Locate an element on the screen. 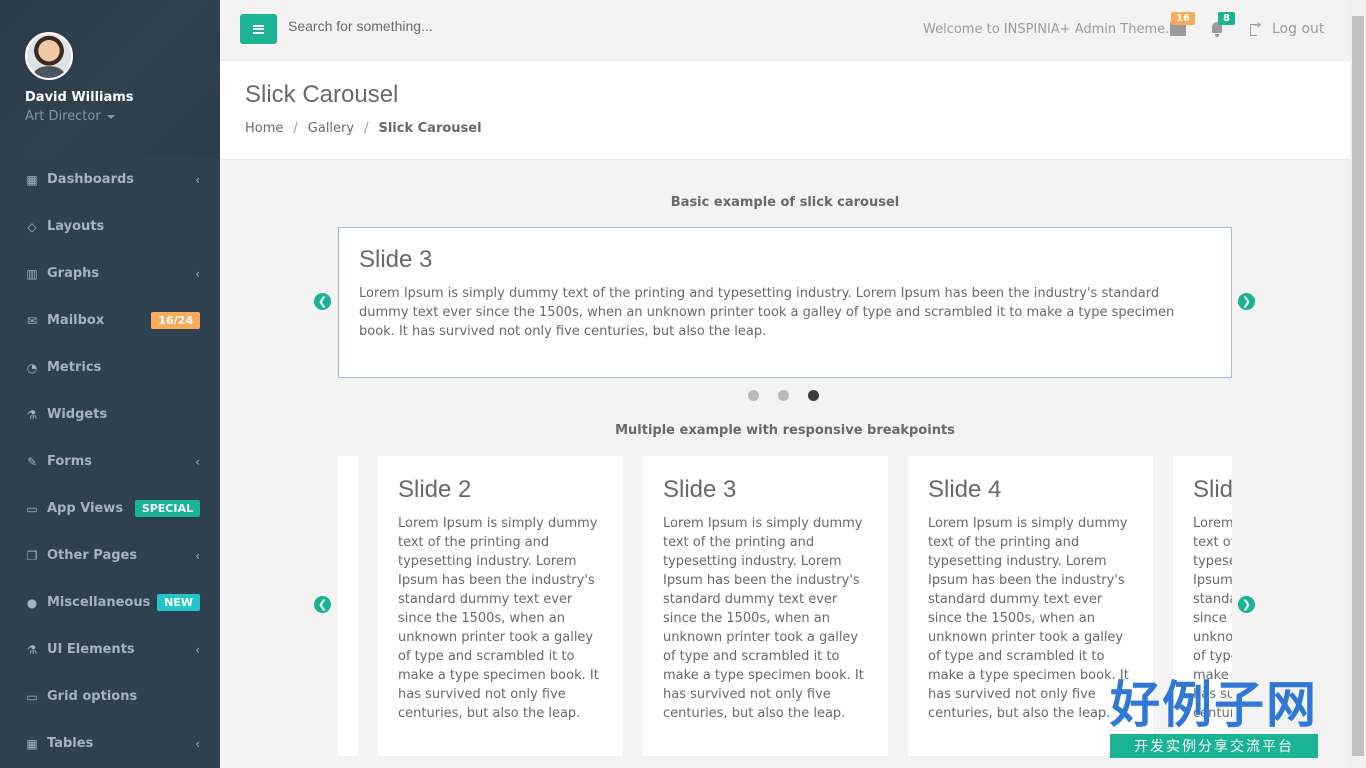 Image resolution: width=1366 pixels, height=768 pixels. site-watermark-logo: 好例子网 开发实例分享交流平台 is located at coordinates (1214, 719).